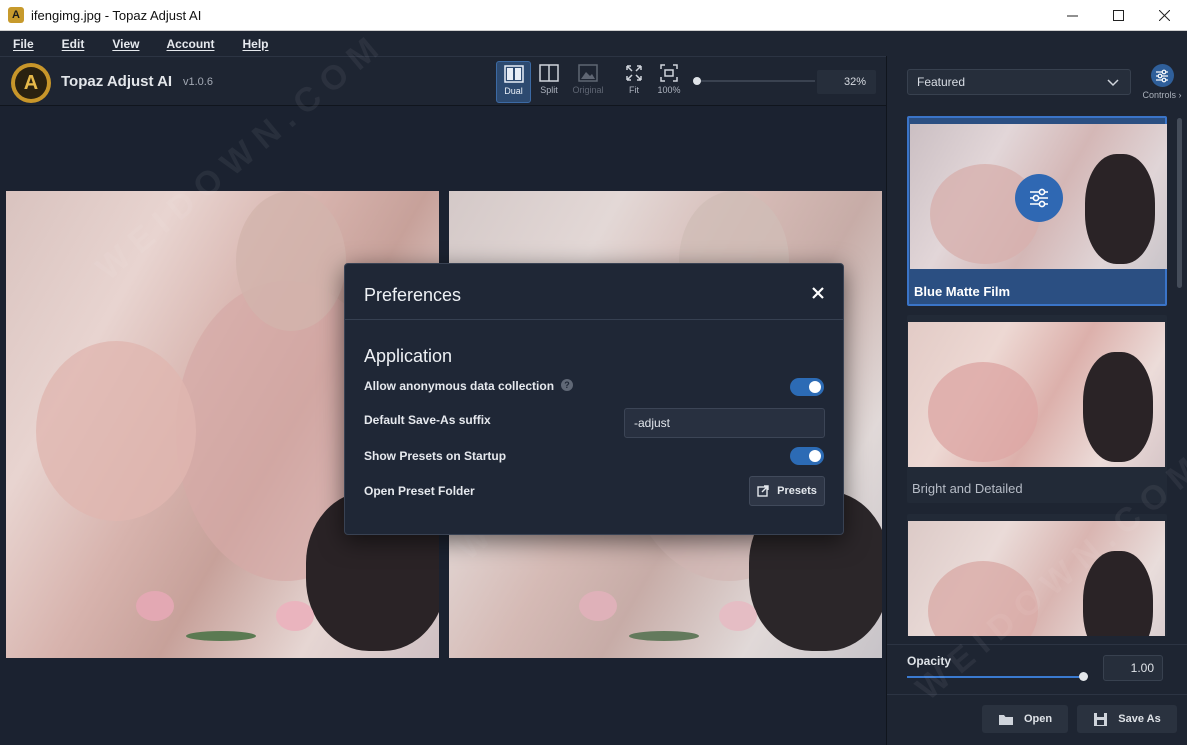  Describe the element at coordinates (459, 386) in the screenshot. I see `anonymous-data-label: Allow anonymous data collection` at that location.